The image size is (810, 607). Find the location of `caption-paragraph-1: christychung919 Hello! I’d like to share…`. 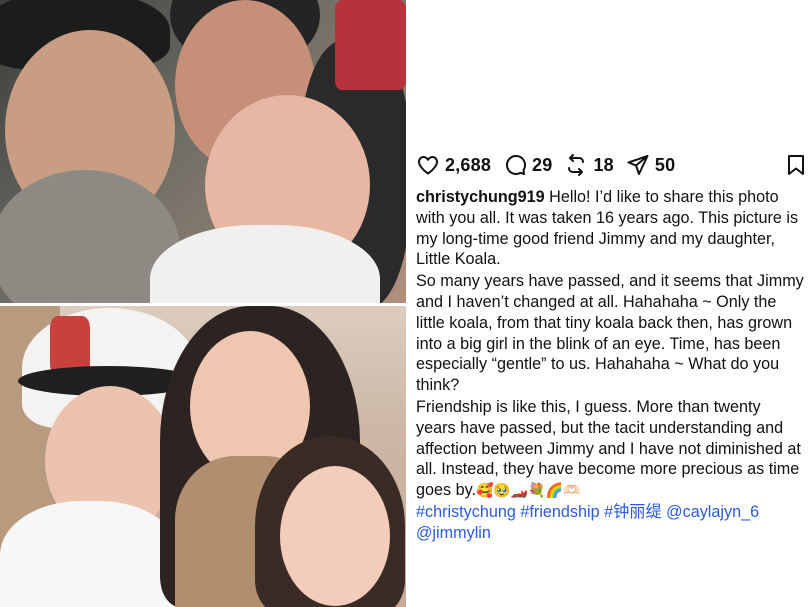

caption-paragraph-1: christychung919 Hello! I’d like to share… is located at coordinates (610, 228).